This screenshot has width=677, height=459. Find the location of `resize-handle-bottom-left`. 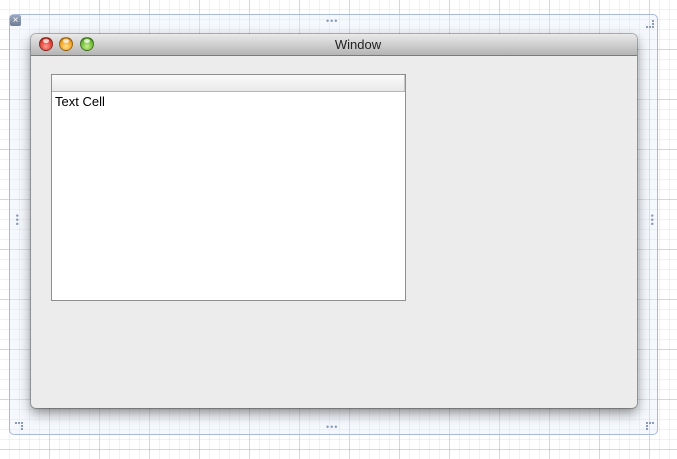

resize-handle-bottom-left is located at coordinates (19, 426).